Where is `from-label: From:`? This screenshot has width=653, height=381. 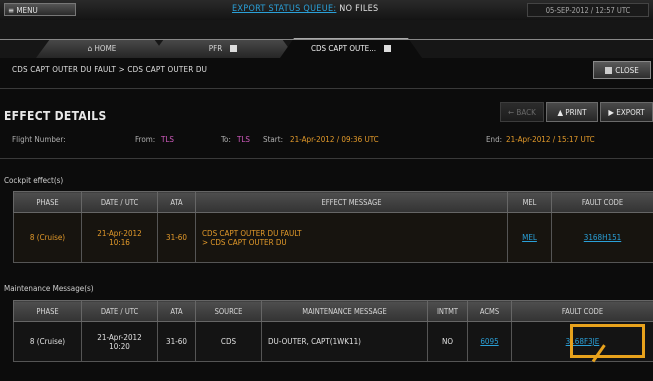
from-label: From: is located at coordinates (145, 139).